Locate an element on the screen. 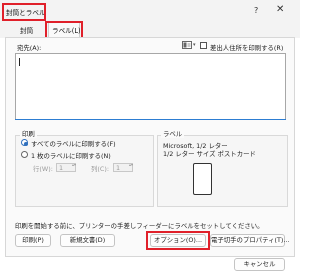 The width and height of the screenshot is (320, 277). label-preview-image is located at coordinates (202, 179).